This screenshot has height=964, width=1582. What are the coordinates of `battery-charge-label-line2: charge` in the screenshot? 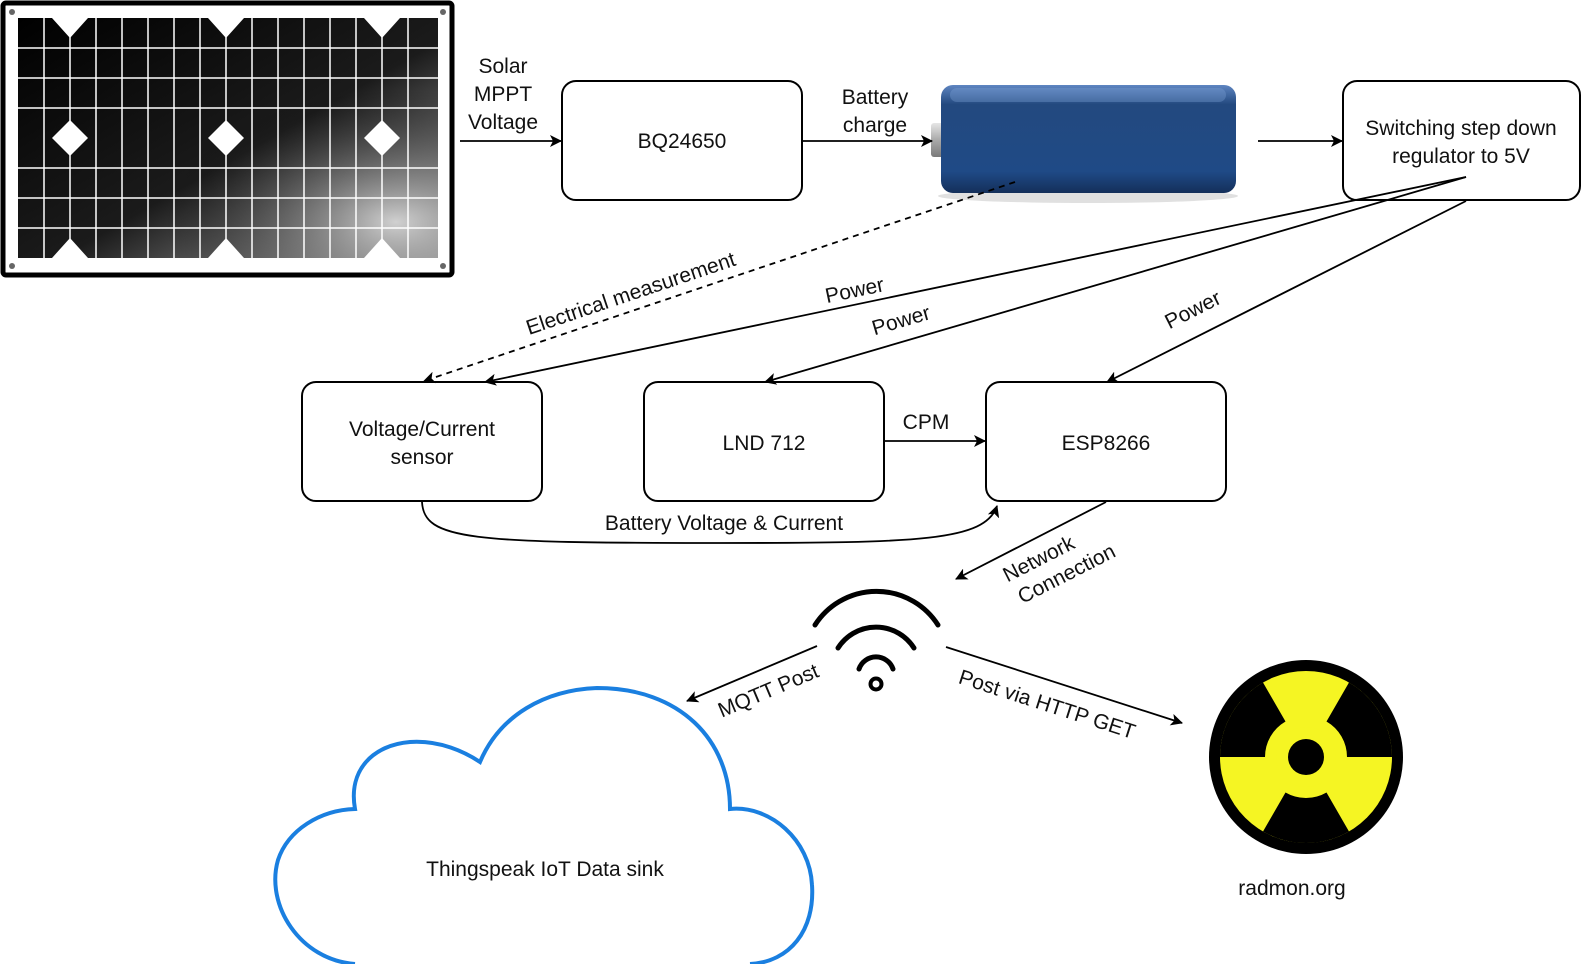 It's located at (875, 125).